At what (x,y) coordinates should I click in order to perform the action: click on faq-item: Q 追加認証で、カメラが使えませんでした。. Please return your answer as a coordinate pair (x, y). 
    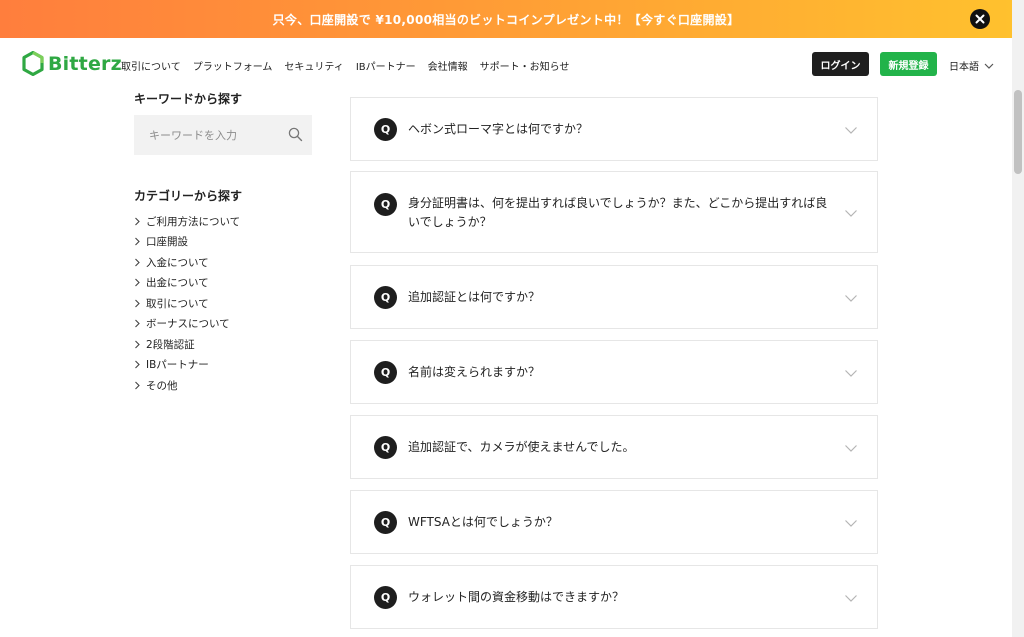
    Looking at the image, I should click on (614, 447).